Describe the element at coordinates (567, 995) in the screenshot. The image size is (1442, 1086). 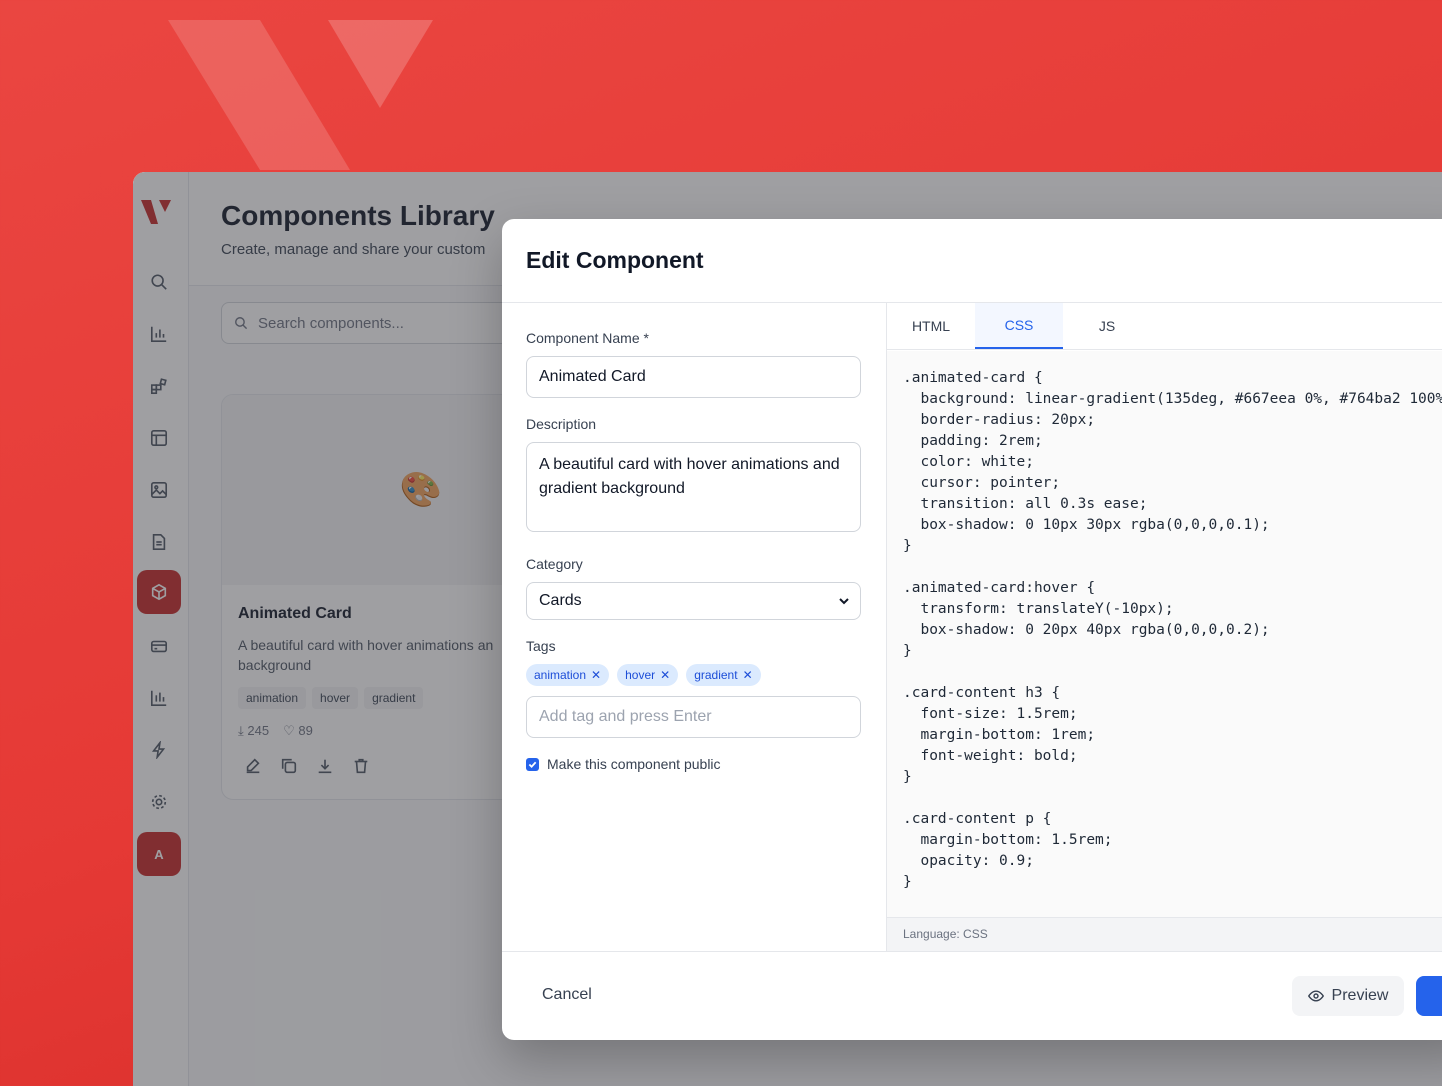
I see `cancel-button: Cancel` at that location.